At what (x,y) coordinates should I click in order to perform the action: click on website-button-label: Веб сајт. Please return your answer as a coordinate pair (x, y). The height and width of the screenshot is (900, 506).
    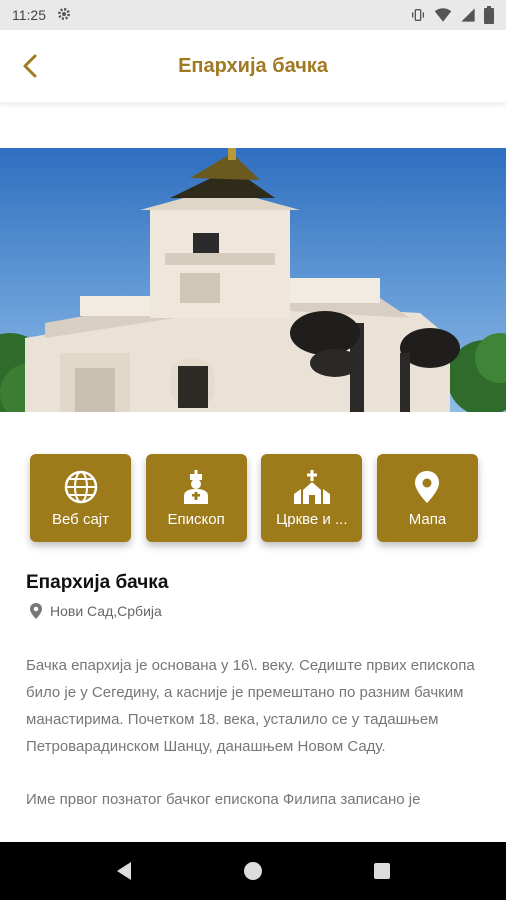
    Looking at the image, I should click on (80, 519).